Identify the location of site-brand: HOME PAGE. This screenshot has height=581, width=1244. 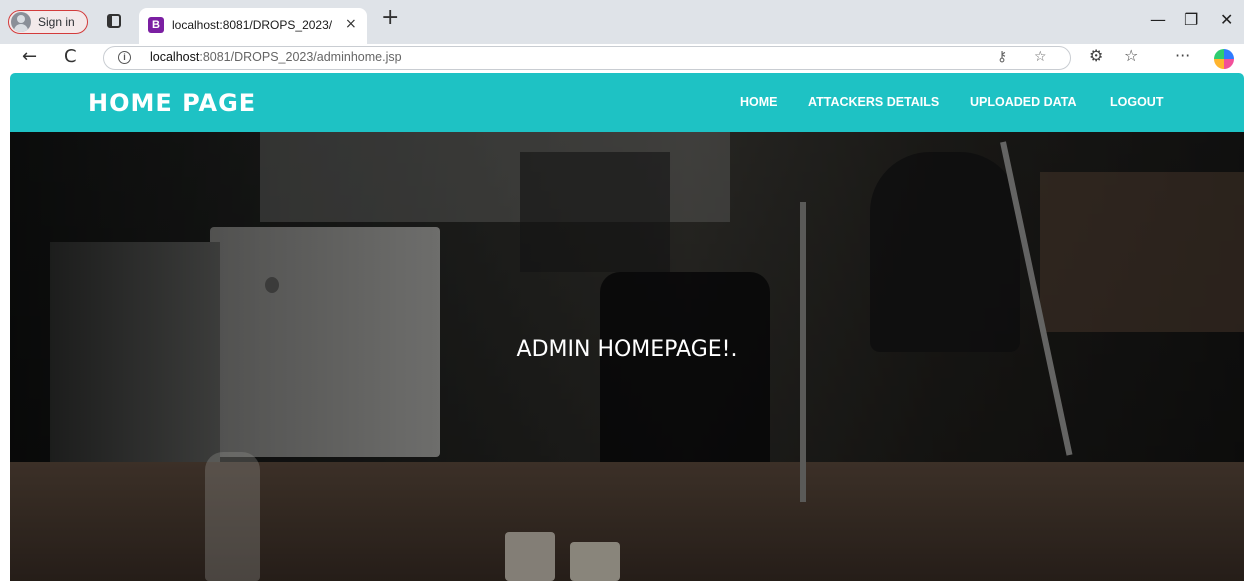
(172, 103).